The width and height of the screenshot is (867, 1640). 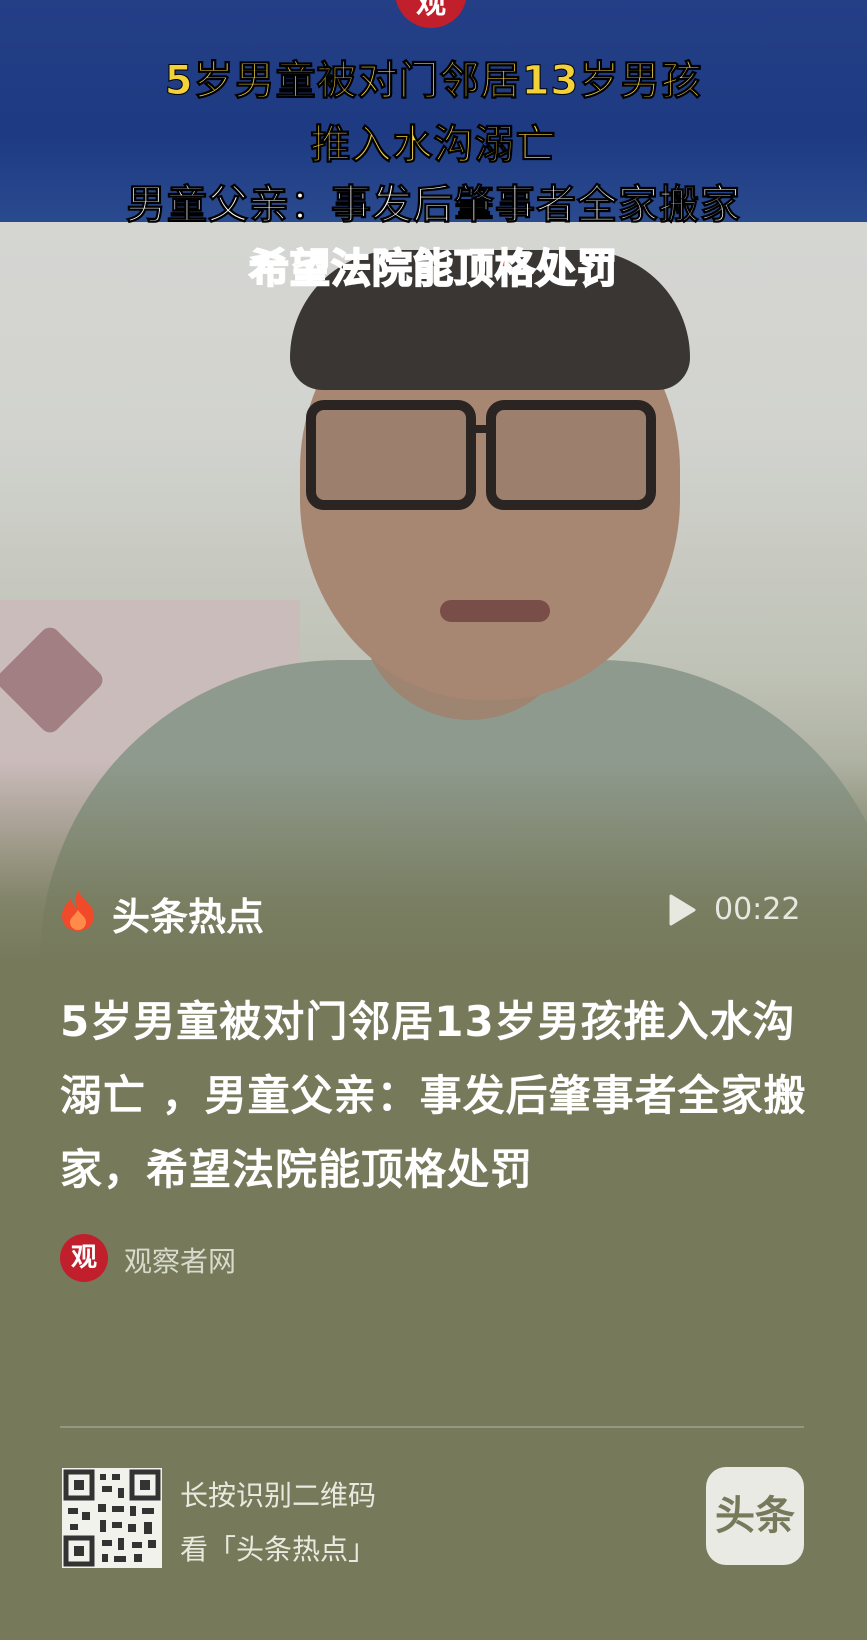 I want to click on source-name: 观察者网, so click(x=180, y=1261).